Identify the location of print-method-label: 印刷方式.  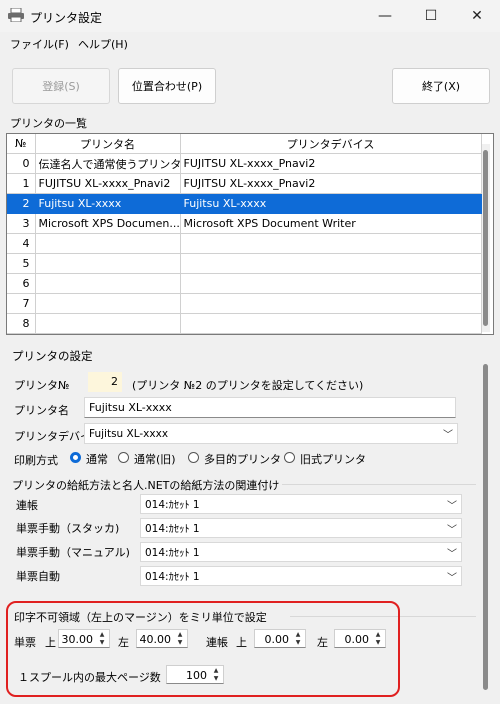
(36, 460).